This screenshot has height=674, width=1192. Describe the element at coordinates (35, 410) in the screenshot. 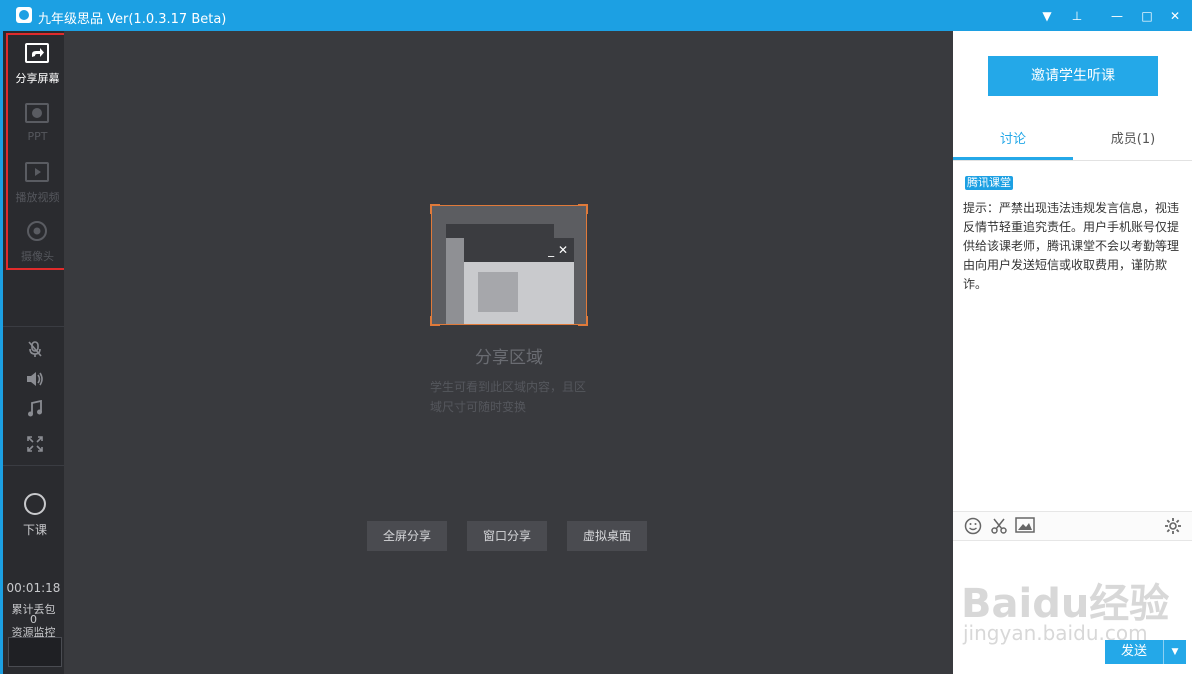

I see `music-icon` at that location.